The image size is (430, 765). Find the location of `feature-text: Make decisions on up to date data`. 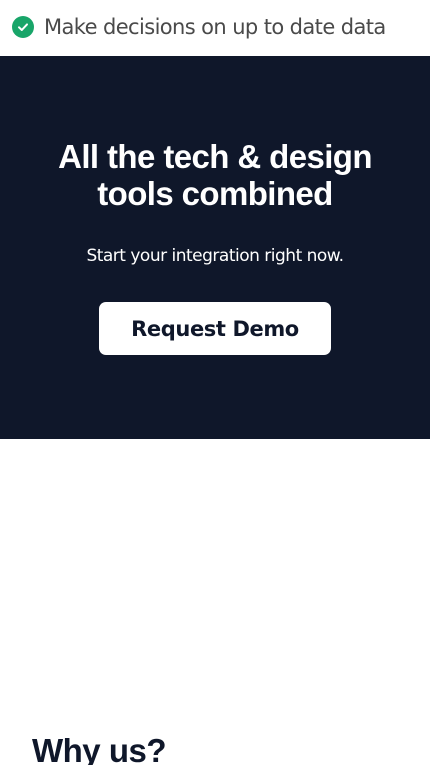

feature-text: Make decisions on up to date data is located at coordinates (215, 27).